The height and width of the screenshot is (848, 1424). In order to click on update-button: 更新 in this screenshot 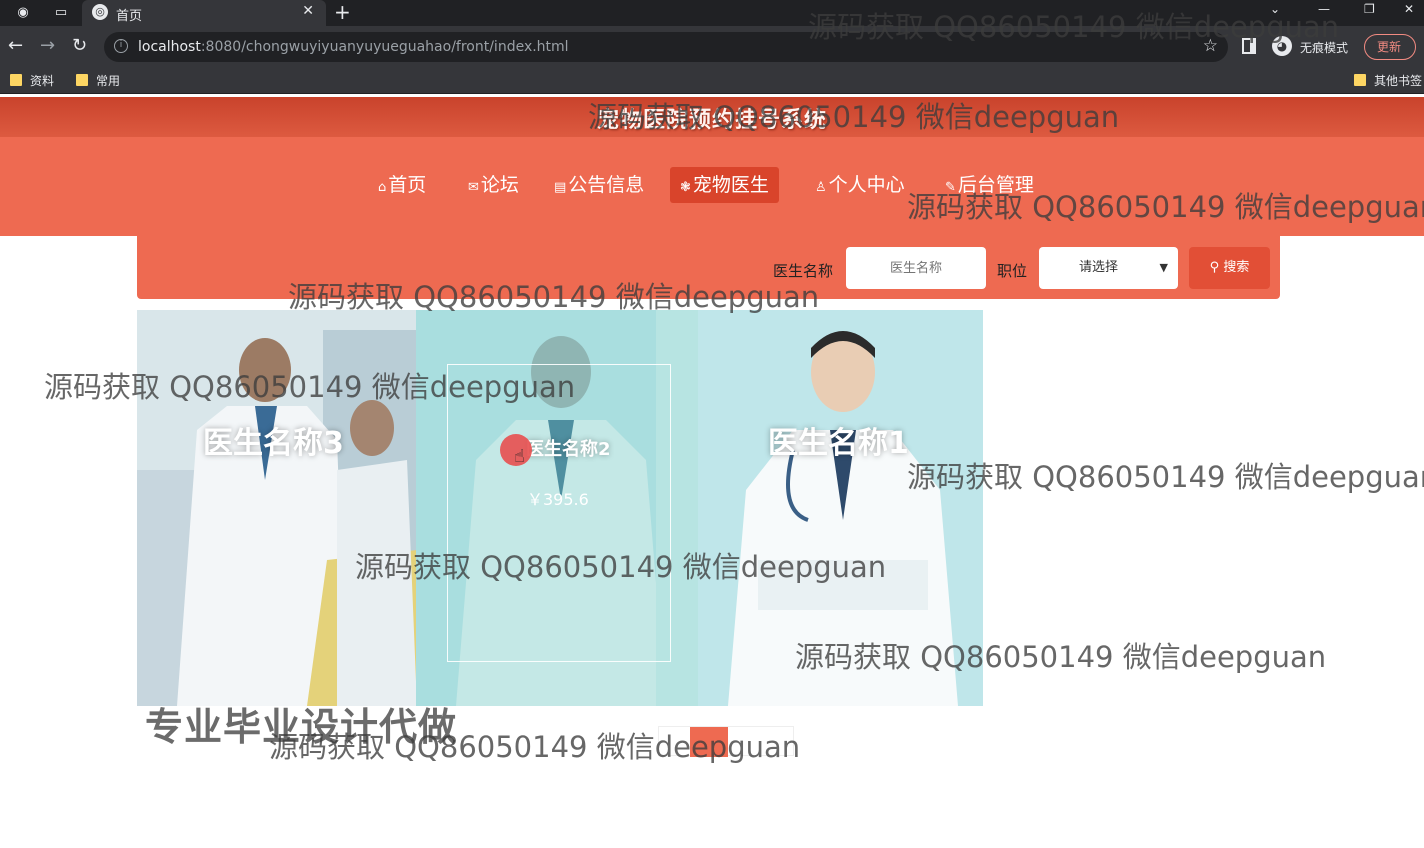, I will do `click(1390, 47)`.